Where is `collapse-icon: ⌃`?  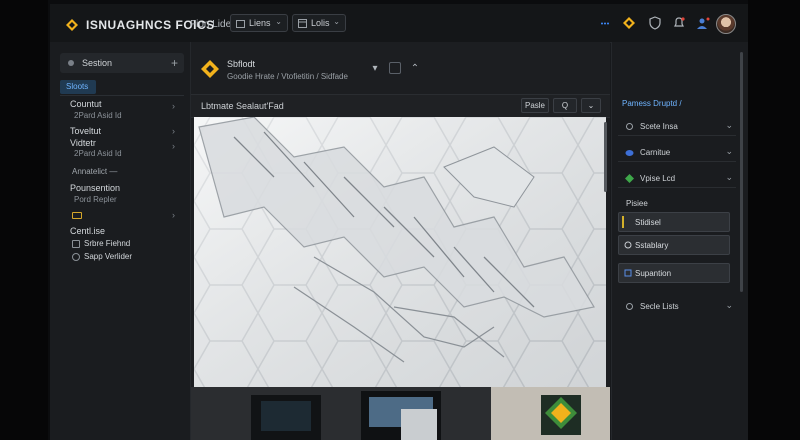 collapse-icon: ⌃ is located at coordinates (415, 68).